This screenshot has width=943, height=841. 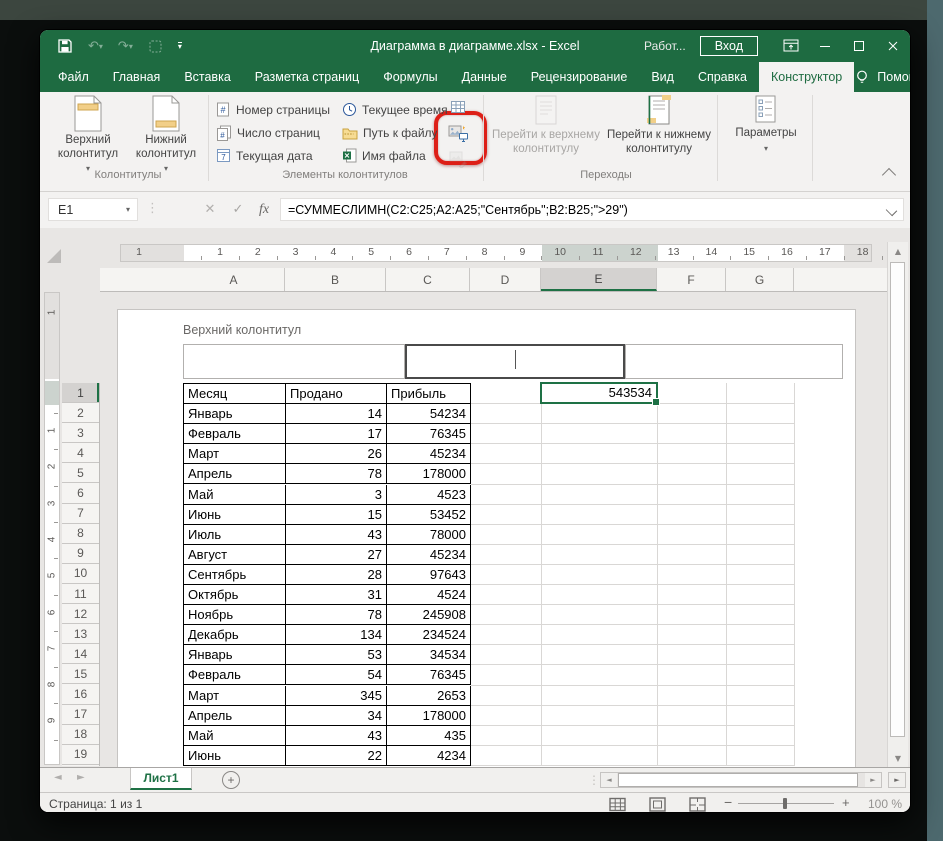 I want to click on row-header: 1, so click(x=80, y=393).